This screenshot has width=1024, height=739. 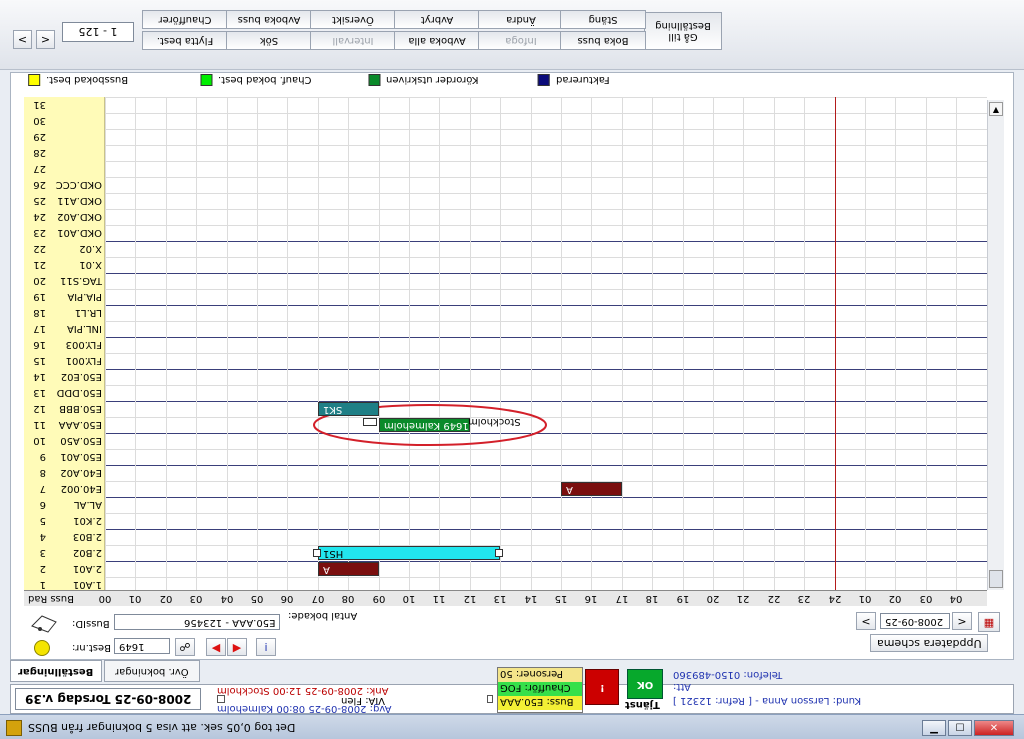 I want to click on row-label: FLY.001 15, so click(x=64, y=361).